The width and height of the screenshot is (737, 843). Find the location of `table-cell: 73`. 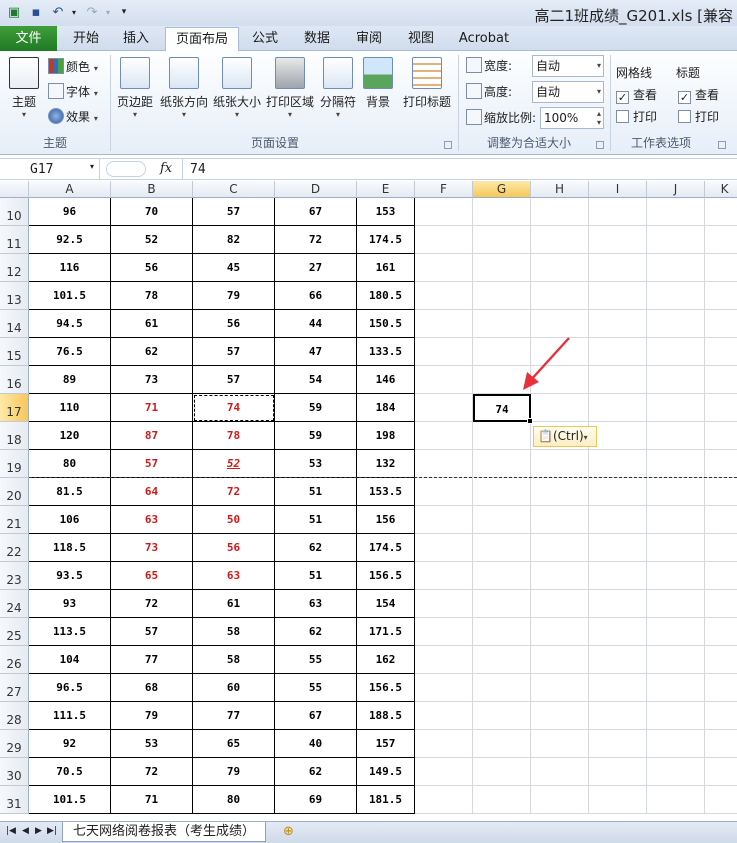

table-cell: 73 is located at coordinates (152, 548).